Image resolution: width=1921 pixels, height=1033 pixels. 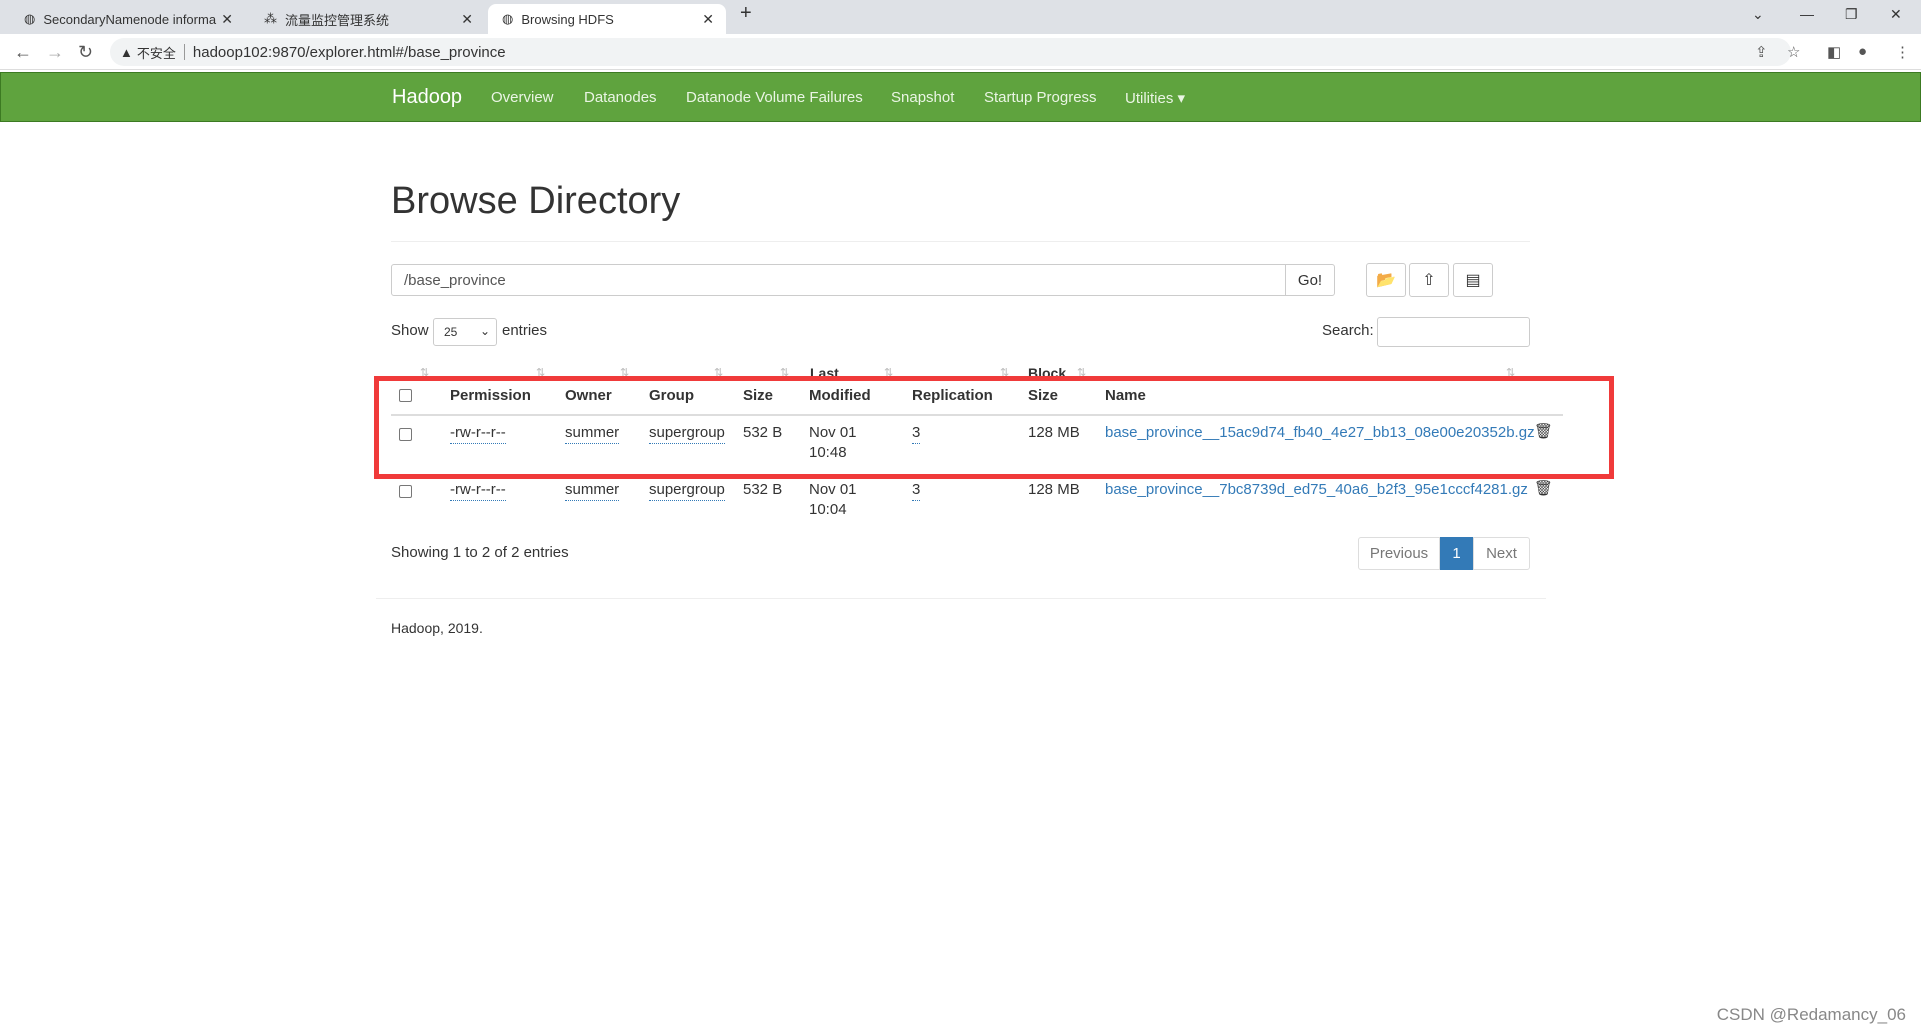 I want to click on tab-browsing-hdfs: ◍ Browsing HDFS ✕, so click(x=607, y=19).